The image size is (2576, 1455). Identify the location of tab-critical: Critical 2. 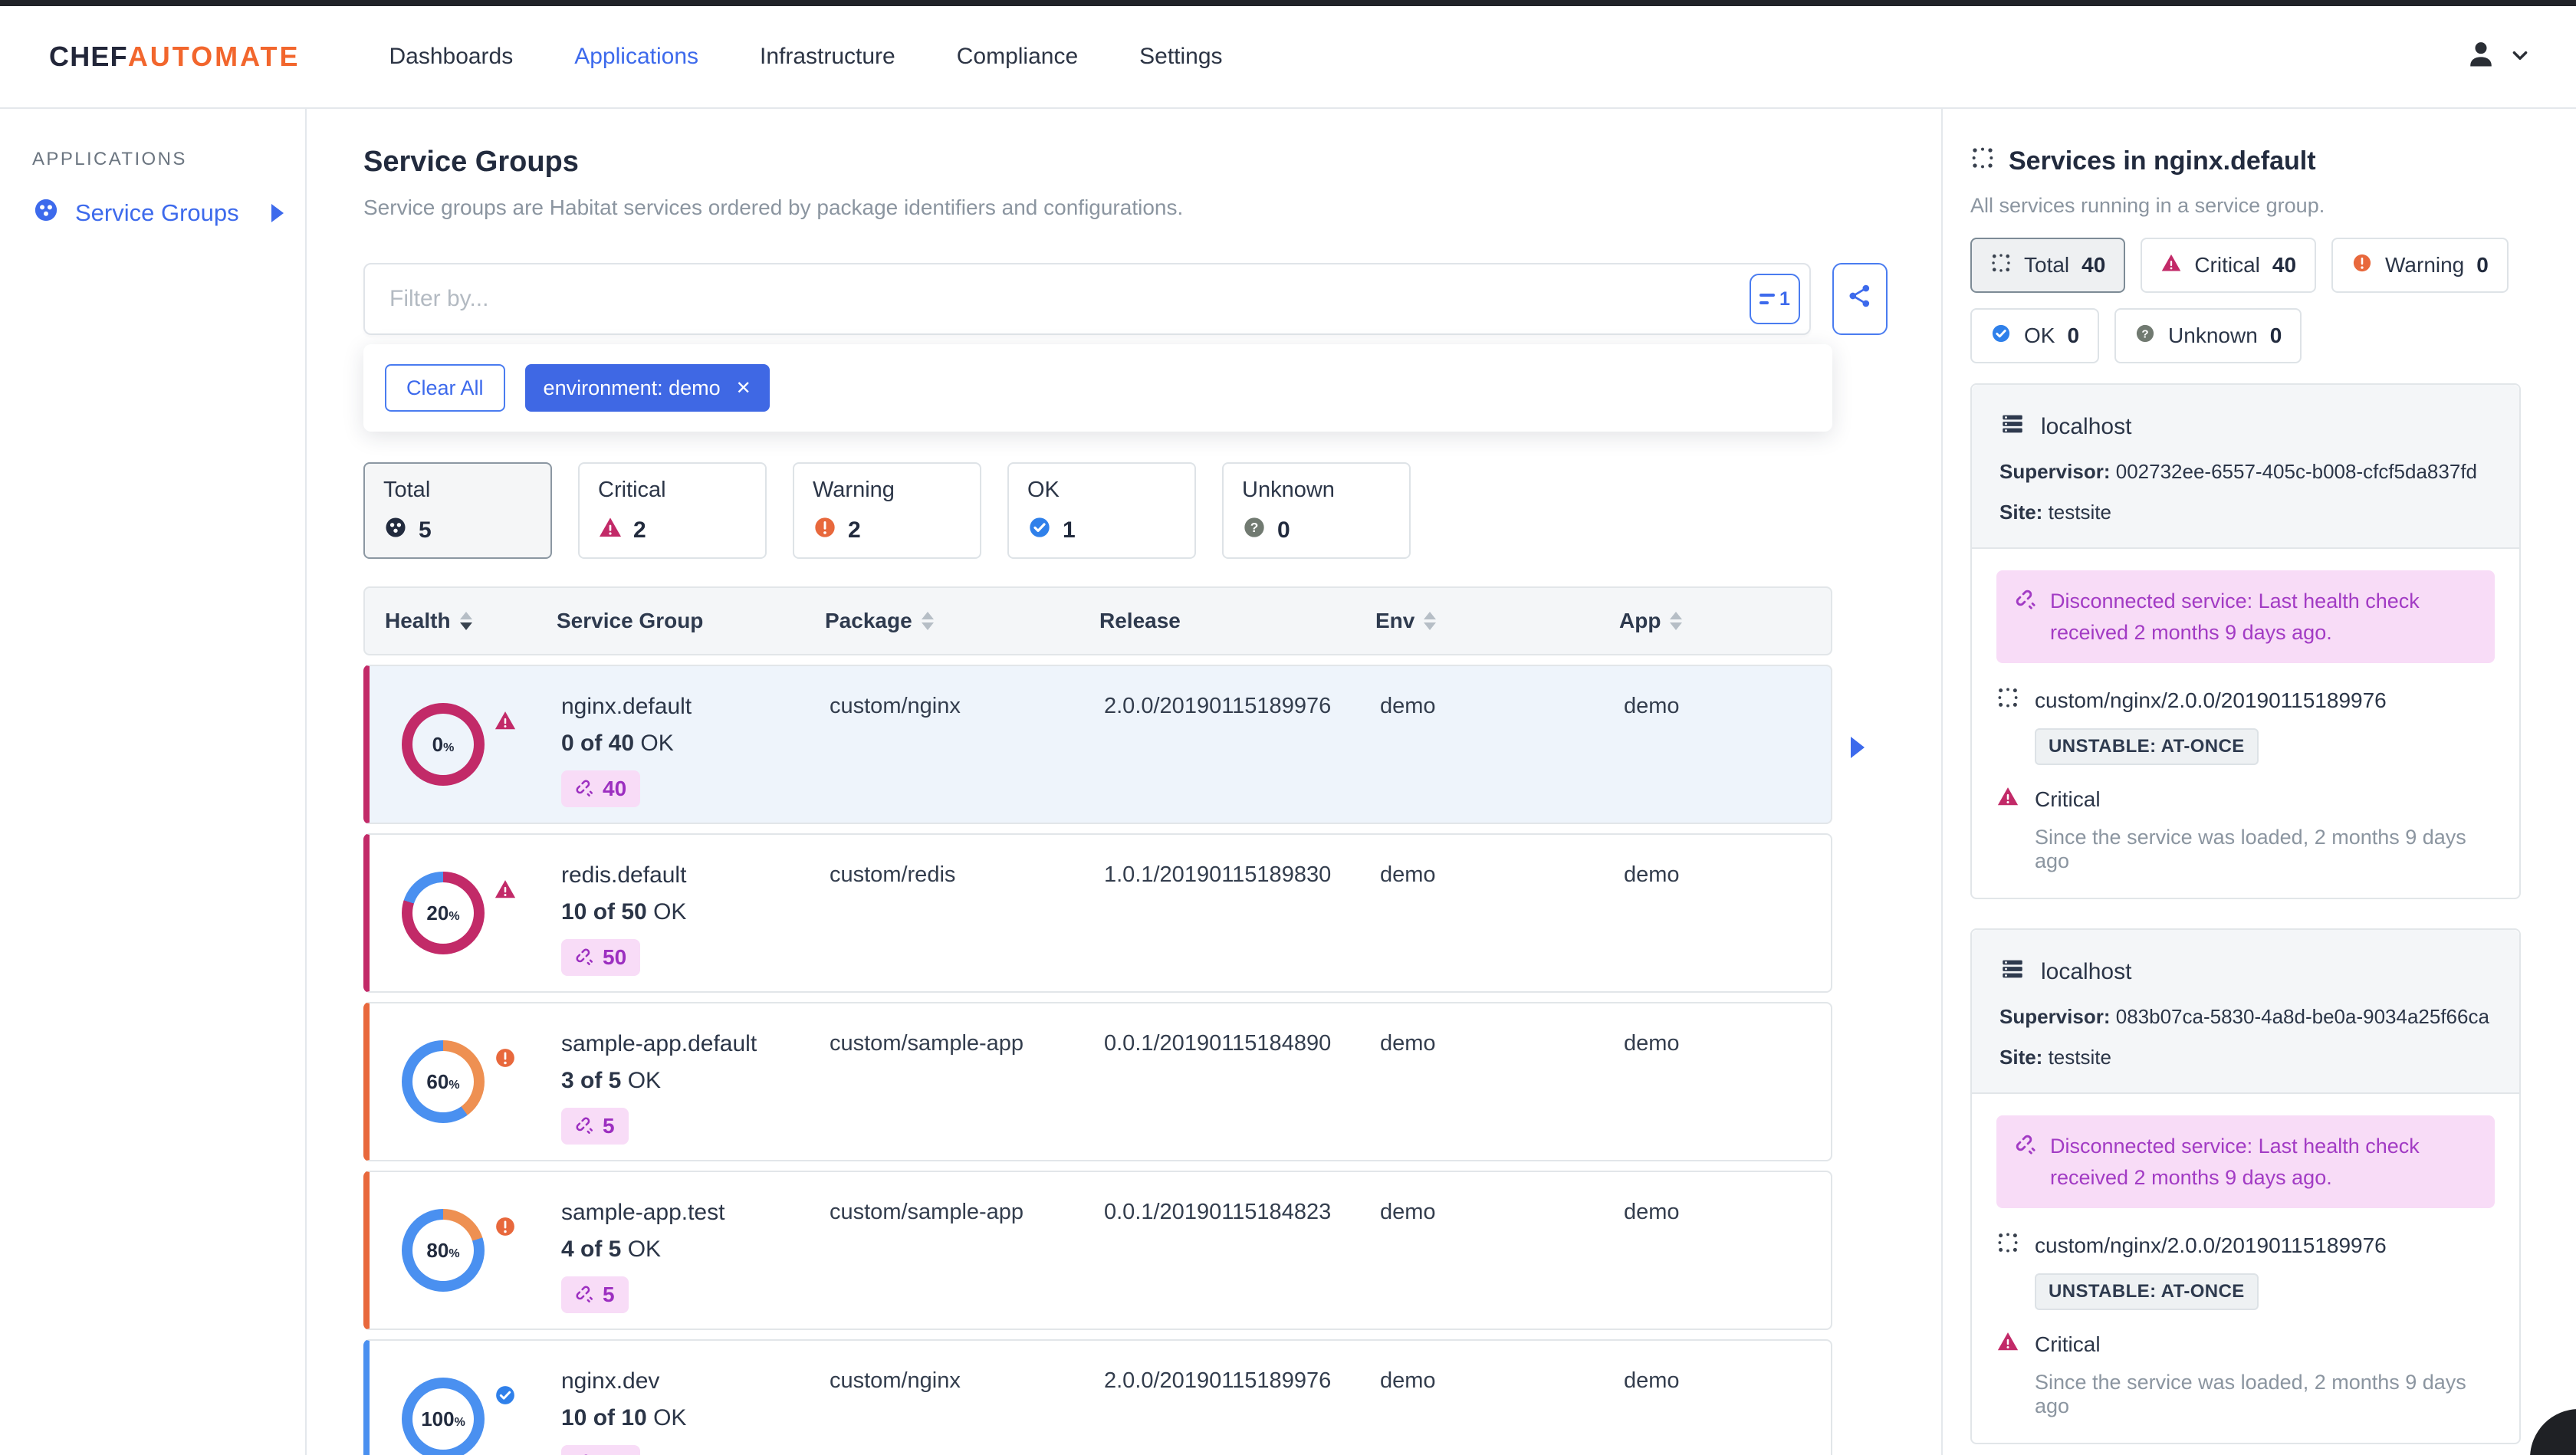
(672, 510).